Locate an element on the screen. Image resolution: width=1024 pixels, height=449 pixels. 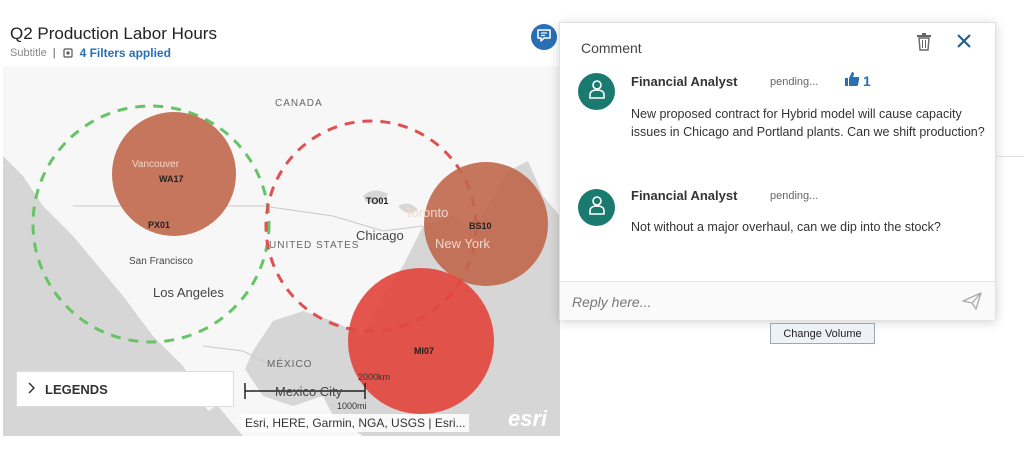
like-count: 1 is located at coordinates (867, 80).